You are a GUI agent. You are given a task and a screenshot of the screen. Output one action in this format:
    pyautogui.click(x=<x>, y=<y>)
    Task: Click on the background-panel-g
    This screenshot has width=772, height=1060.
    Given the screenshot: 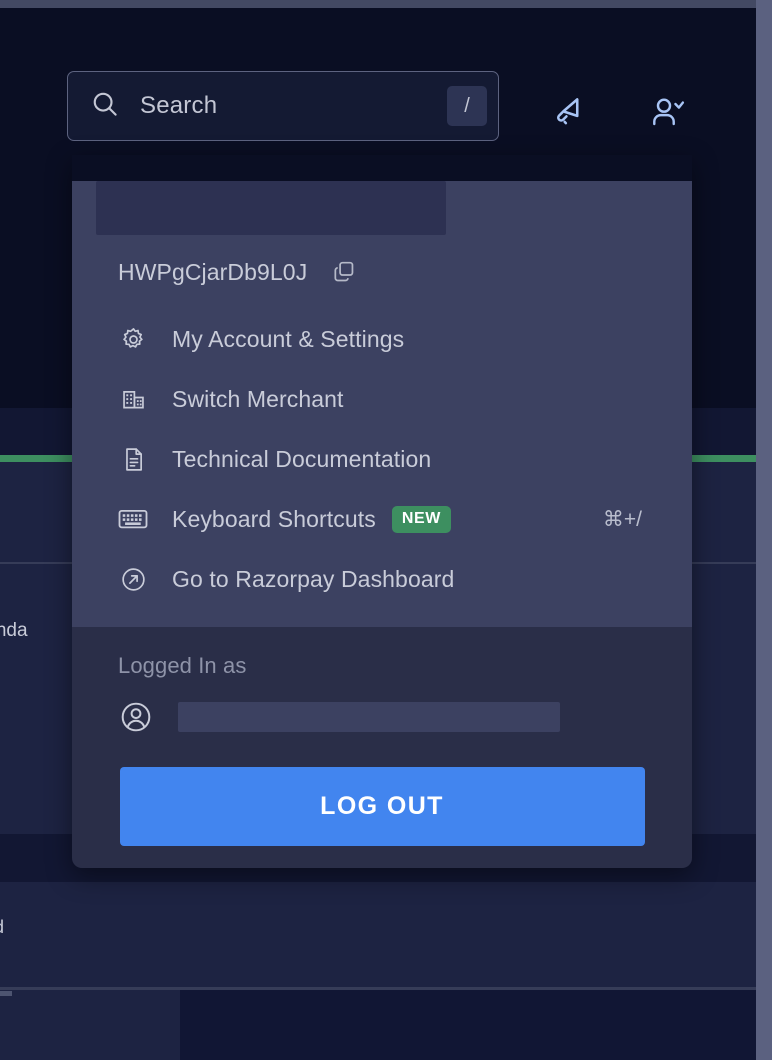 What is the action you would take?
    pyautogui.click(x=468, y=1025)
    